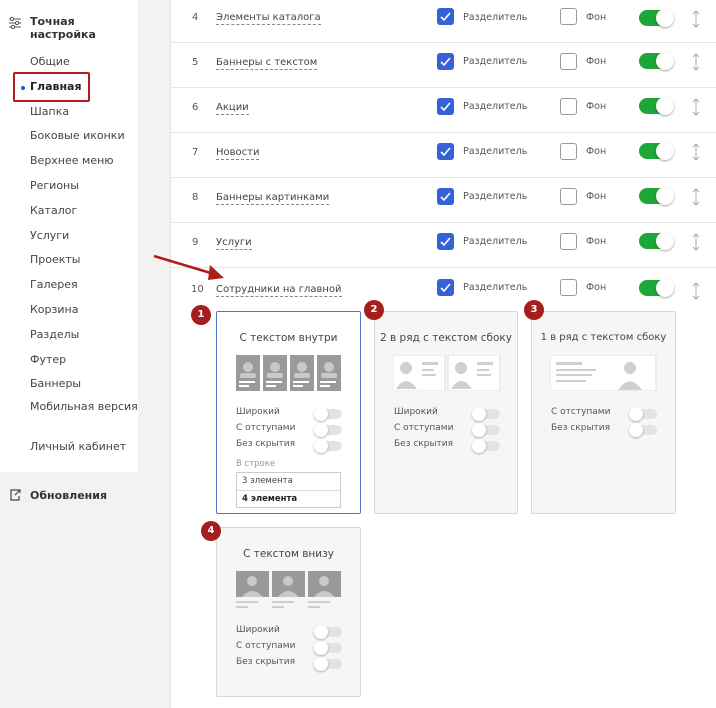 The height and width of the screenshot is (708, 716). Describe the element at coordinates (69, 285) in the screenshot. I see `sidebar-item-gallery: Галерея` at that location.